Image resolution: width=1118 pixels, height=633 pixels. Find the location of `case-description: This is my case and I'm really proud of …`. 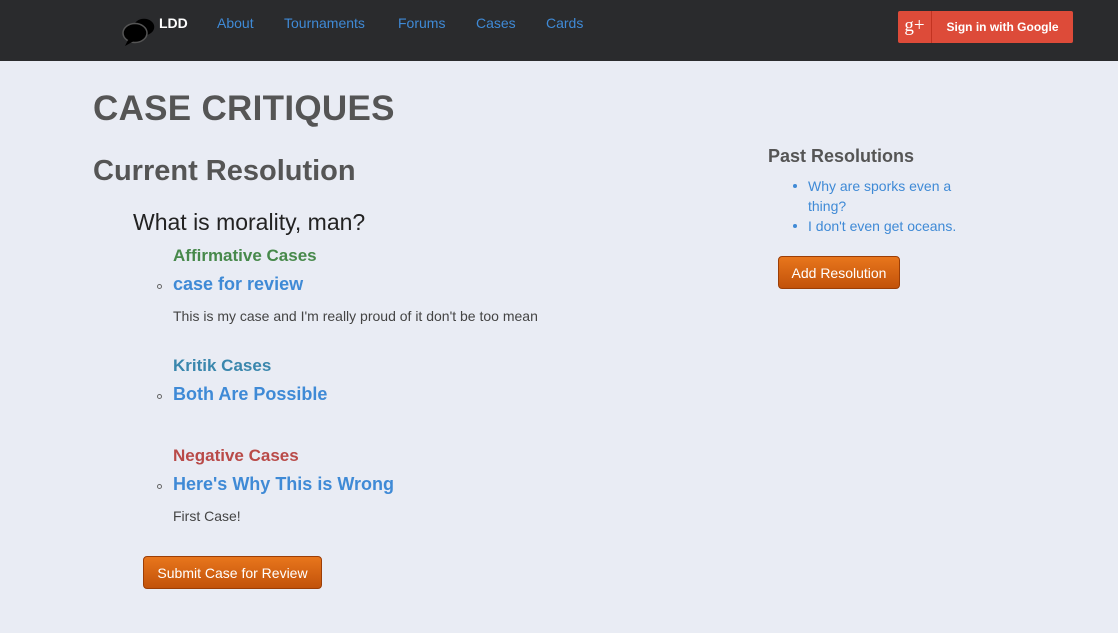

case-description: This is my case and I'm really proud of … is located at coordinates (355, 316).